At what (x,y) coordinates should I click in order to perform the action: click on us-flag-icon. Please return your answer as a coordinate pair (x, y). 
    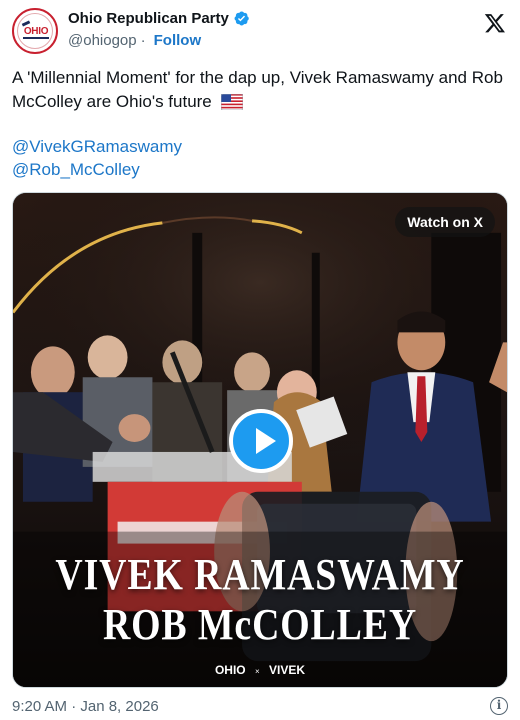
    Looking at the image, I should click on (231, 102).